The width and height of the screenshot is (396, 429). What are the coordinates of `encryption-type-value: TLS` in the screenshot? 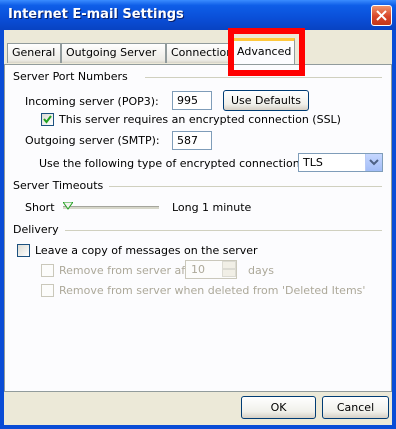 It's located at (313, 162).